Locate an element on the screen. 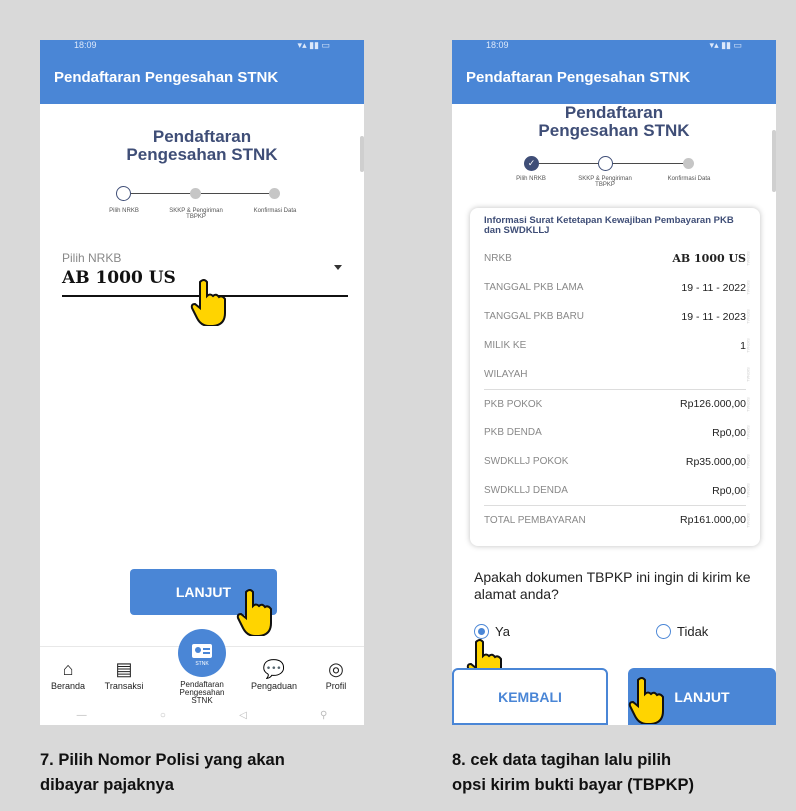 The width and height of the screenshot is (796, 811). home-circle-icon: ○ is located at coordinates (163, 715).